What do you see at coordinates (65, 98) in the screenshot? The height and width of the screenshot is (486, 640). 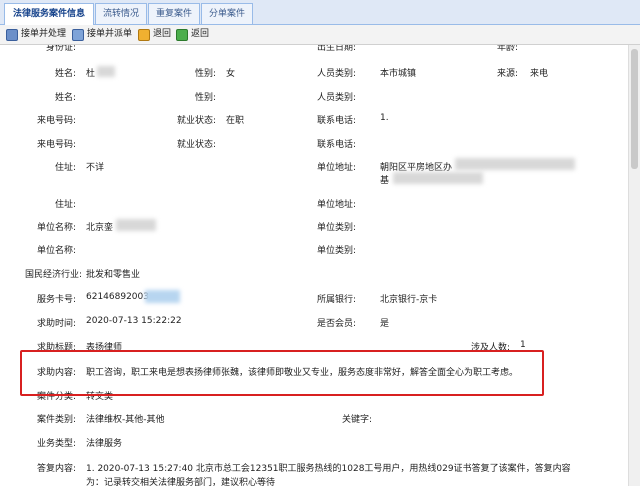 I see `name-label-2: 姓名:` at bounding box center [65, 98].